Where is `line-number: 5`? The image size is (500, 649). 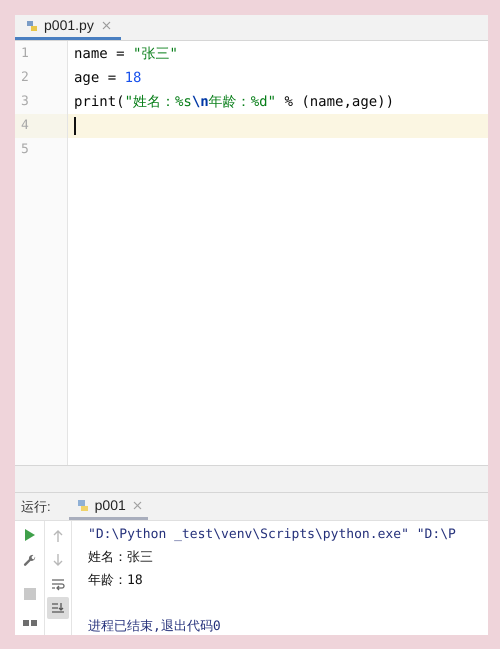
line-number: 5 is located at coordinates (25, 150).